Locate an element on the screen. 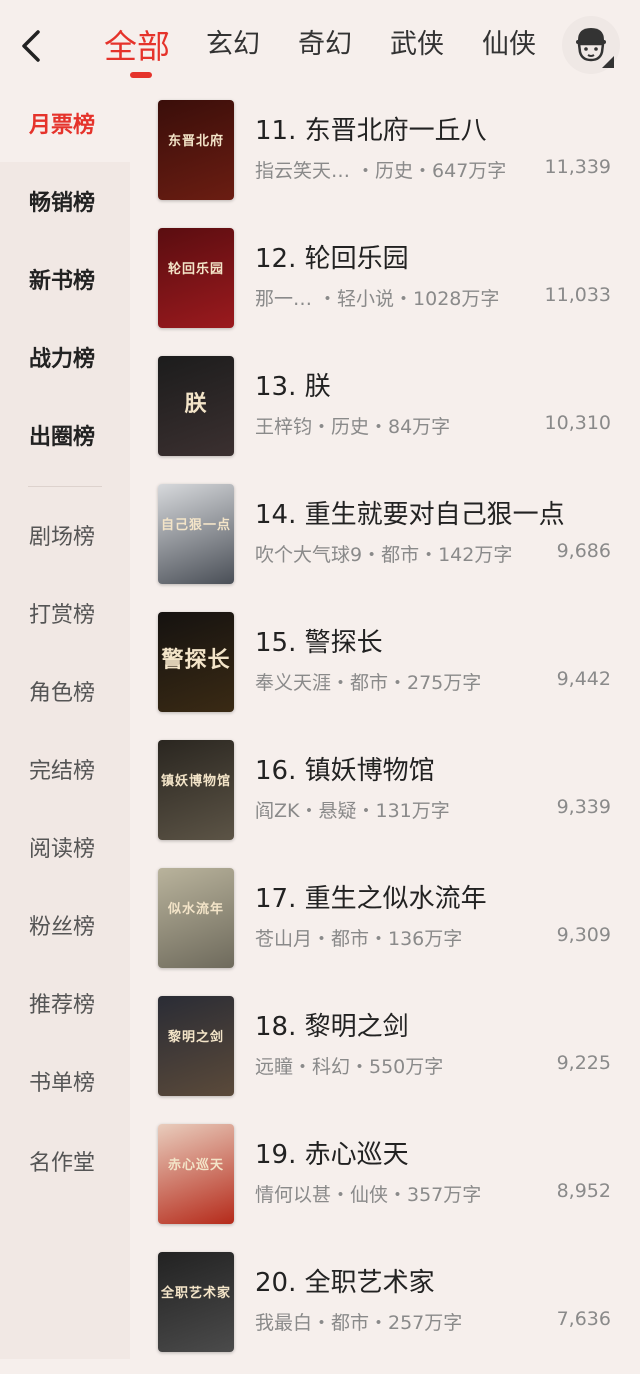  sidebar-item-tip: 打赏榜 is located at coordinates (65, 613).